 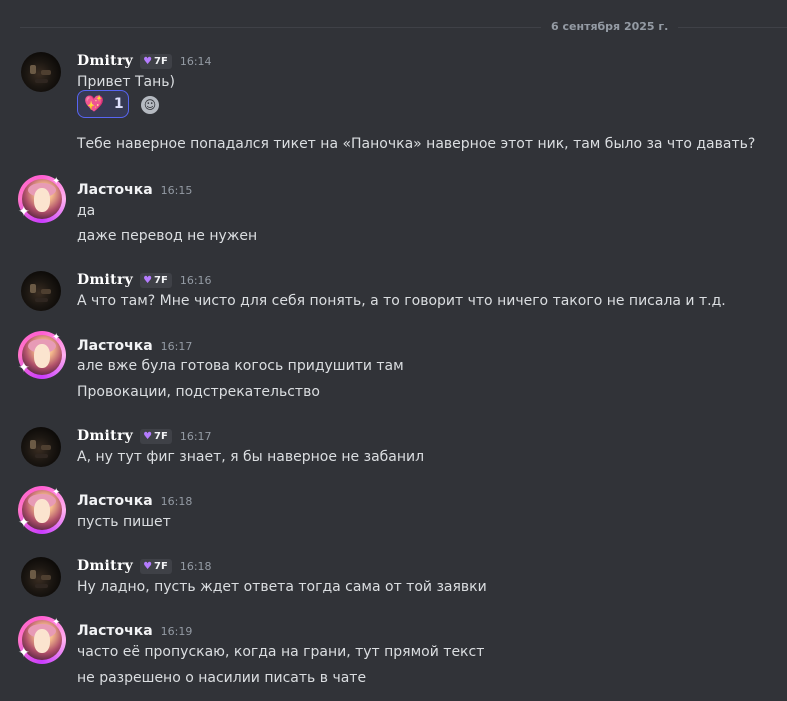 What do you see at coordinates (150, 105) in the screenshot?
I see `add-reaction-icon: ☺` at bounding box center [150, 105].